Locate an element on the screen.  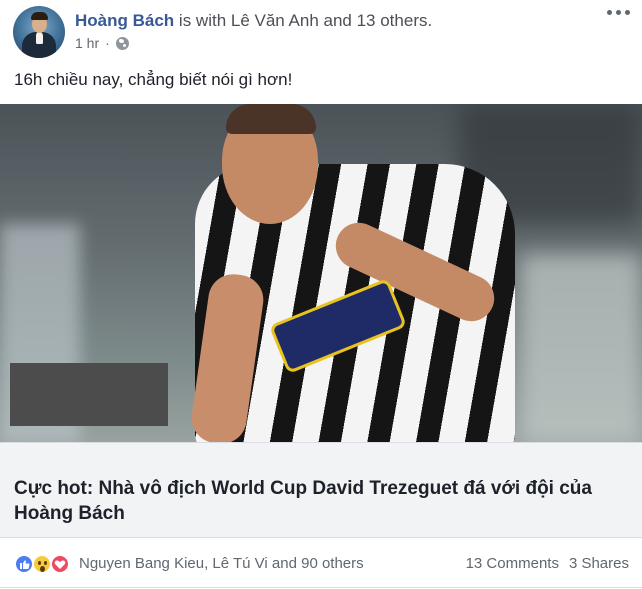
post-status-text: 16h chiều nay, chẳng biết nói gì hơn! is located at coordinates (153, 79).